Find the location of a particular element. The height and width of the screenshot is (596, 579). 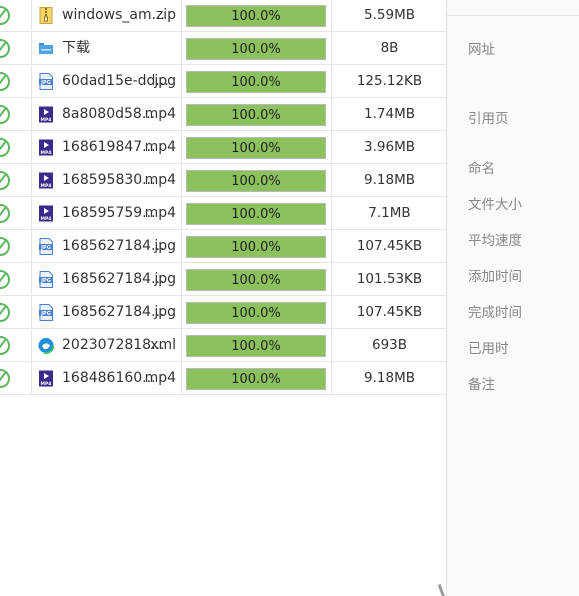

file-name: 2023072818... xml is located at coordinates (121, 345).